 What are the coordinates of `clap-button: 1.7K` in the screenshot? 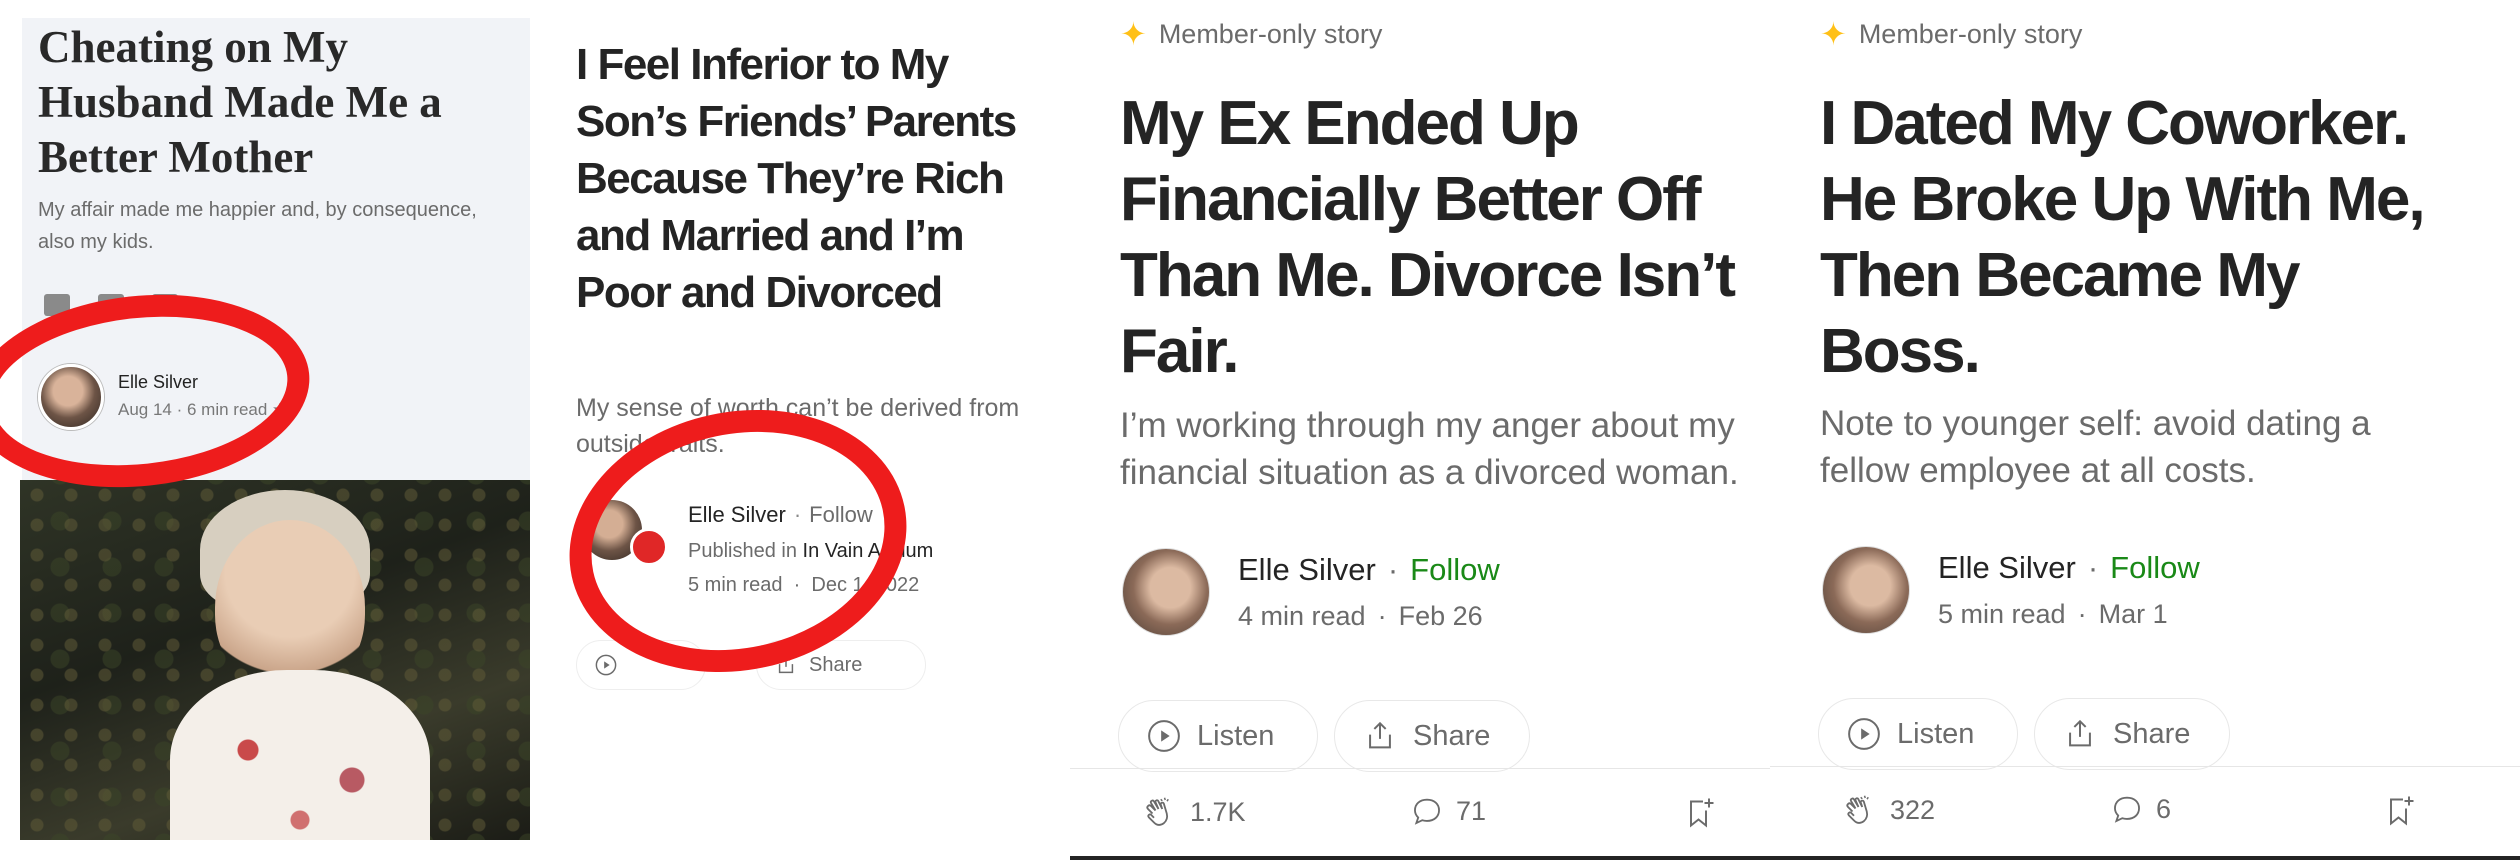 It's located at (1194, 812).